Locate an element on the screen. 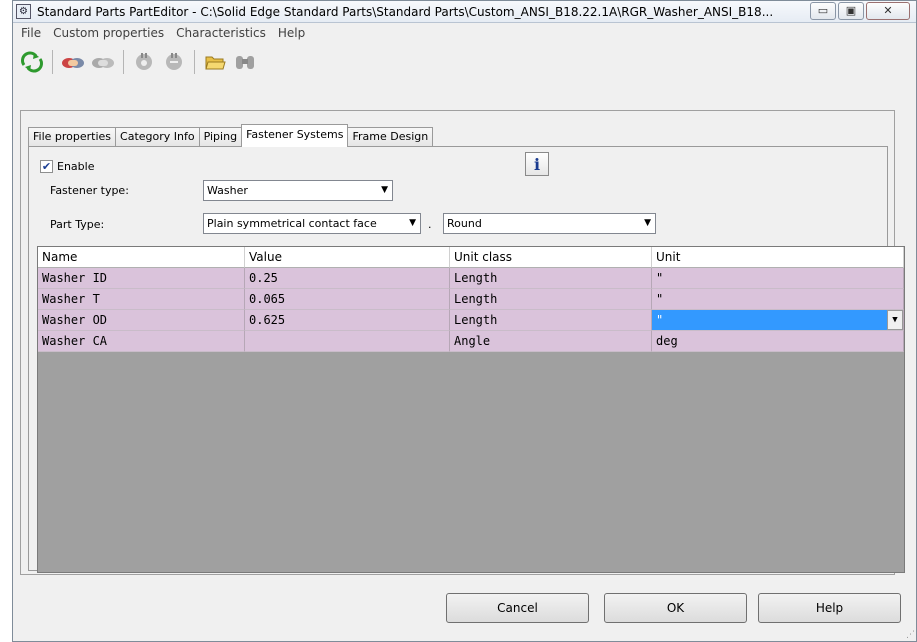 The width and height of the screenshot is (917, 642). tab-fastener-systems: Fastener Systems is located at coordinates (295, 135).